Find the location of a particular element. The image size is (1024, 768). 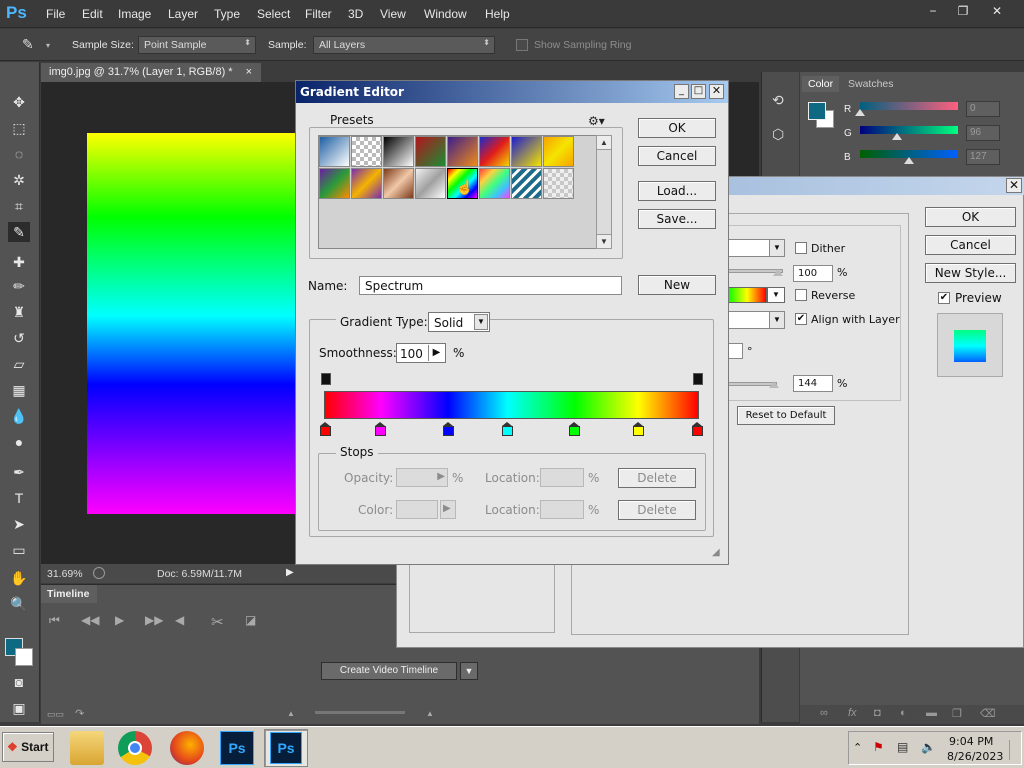

blend-mode-select: ▼ is located at coordinates (756, 248).